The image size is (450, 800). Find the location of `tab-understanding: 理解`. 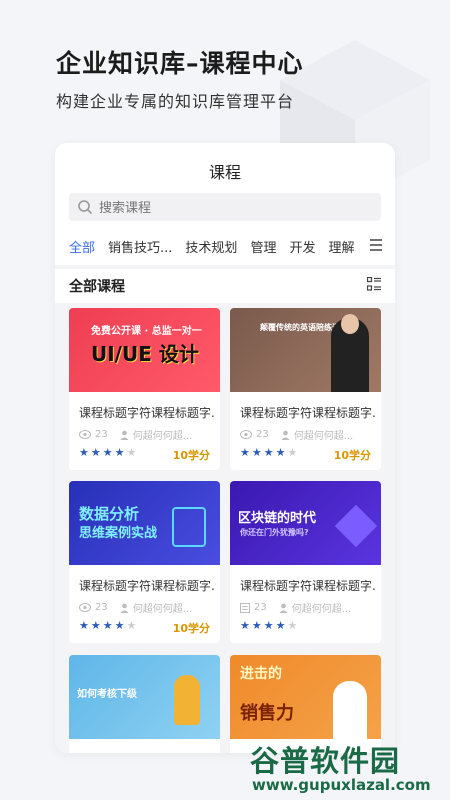

tab-understanding: 理解 is located at coordinates (341, 246).